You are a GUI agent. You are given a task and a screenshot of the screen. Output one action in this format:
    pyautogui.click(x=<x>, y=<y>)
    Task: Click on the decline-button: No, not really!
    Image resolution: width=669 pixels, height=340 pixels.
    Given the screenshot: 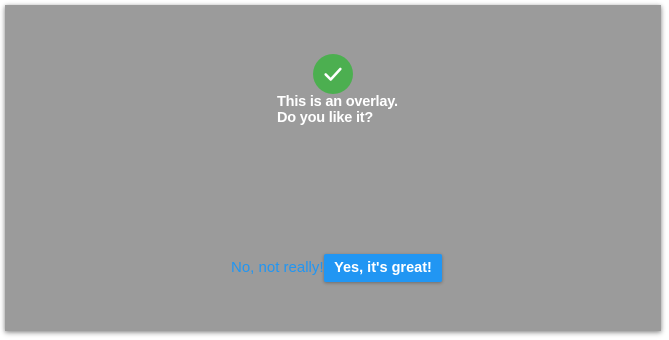 What is the action you would take?
    pyautogui.click(x=277, y=268)
    